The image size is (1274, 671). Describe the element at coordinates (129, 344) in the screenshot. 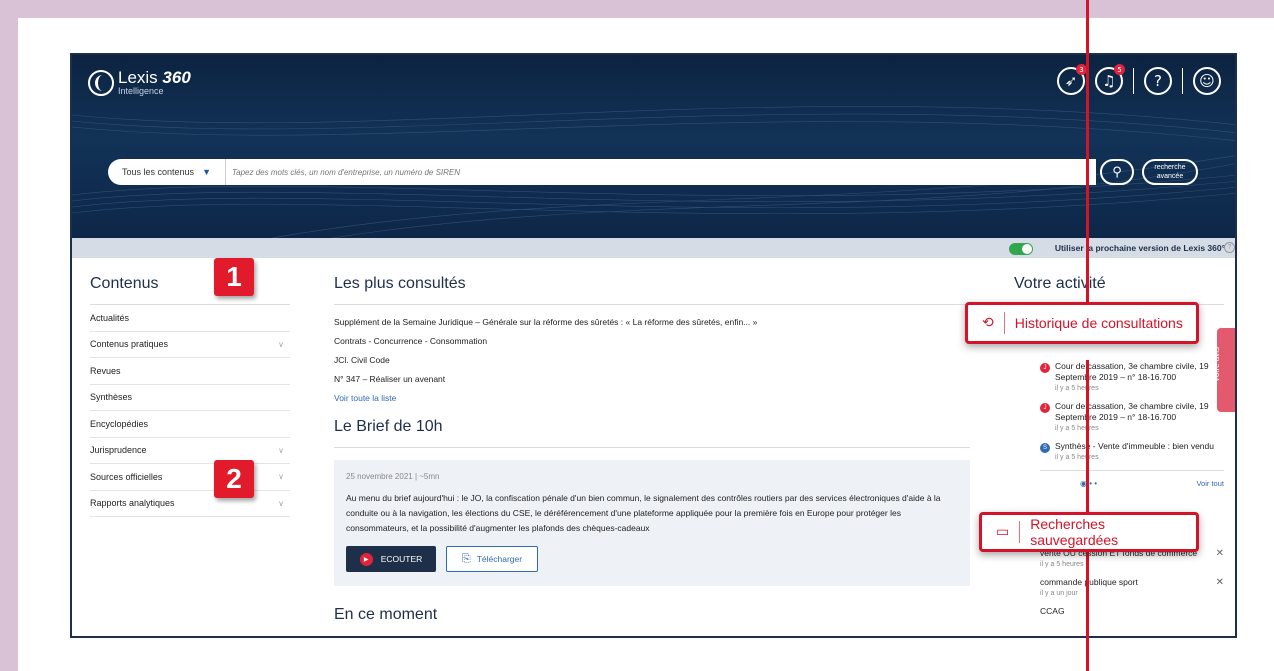

I see `sidebar-item-label: Contenus pratiques` at that location.